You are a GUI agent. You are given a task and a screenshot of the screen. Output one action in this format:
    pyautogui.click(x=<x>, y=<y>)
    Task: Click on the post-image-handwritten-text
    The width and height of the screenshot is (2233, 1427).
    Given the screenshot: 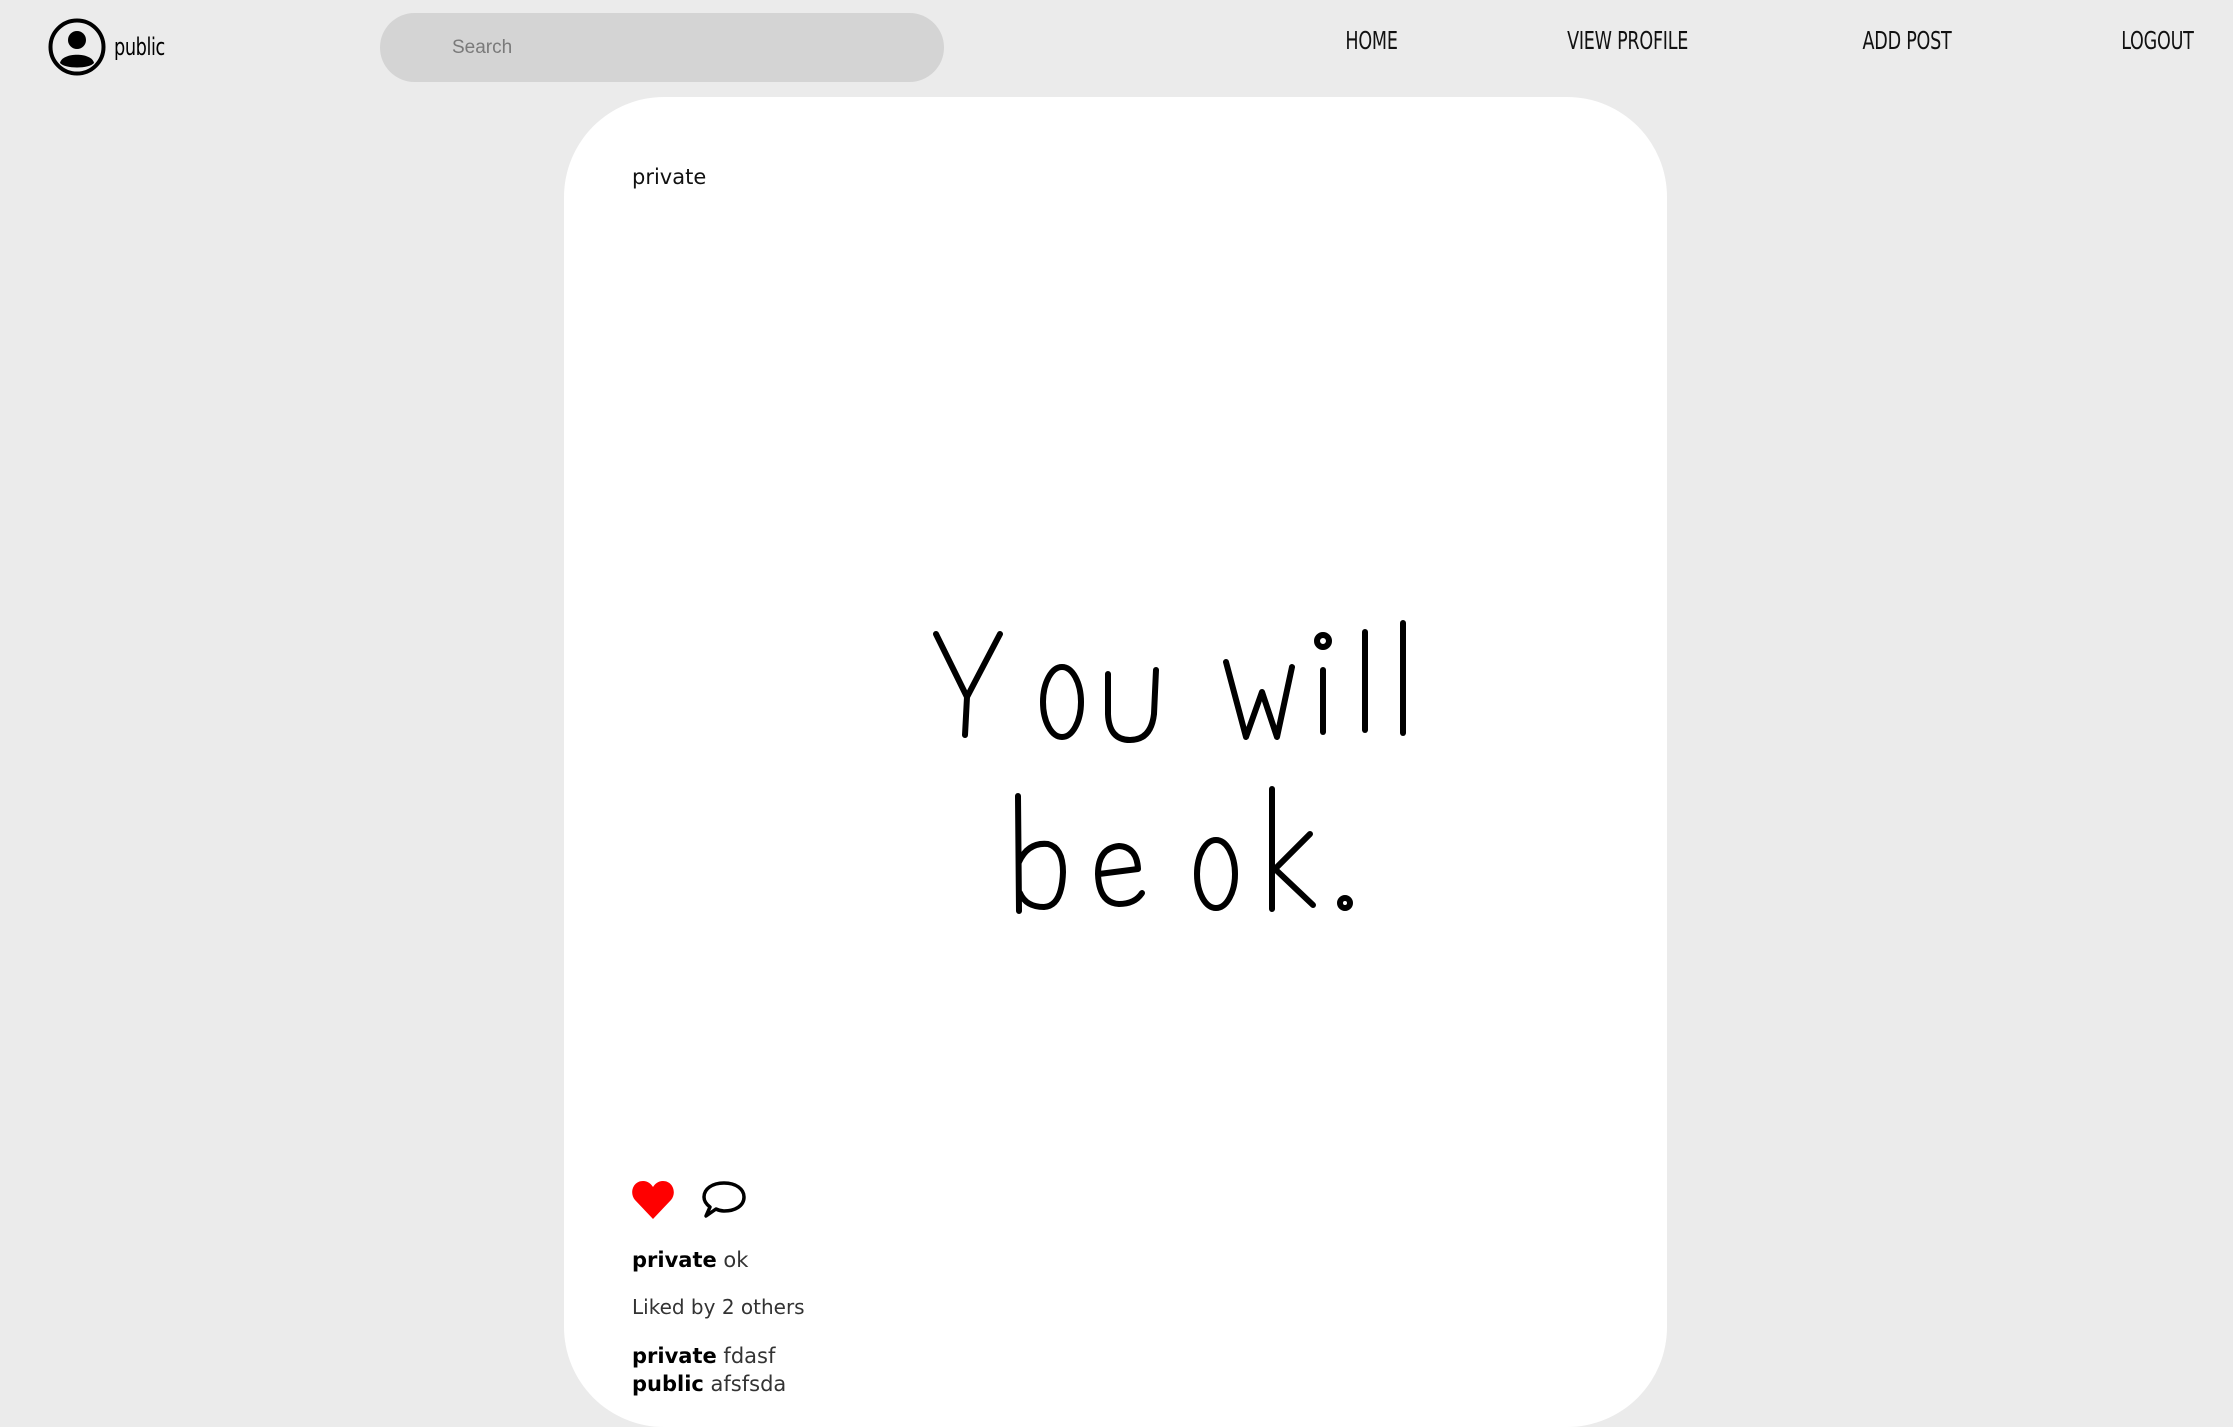 What is the action you would take?
    pyautogui.click(x=1169, y=767)
    